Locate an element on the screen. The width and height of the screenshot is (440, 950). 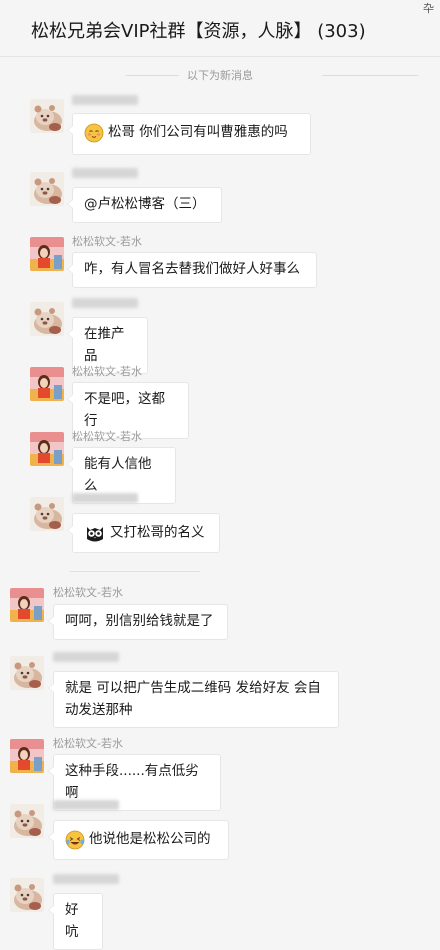
message-text: 这种手段......有点低劣啊 is located at coordinates (132, 782).